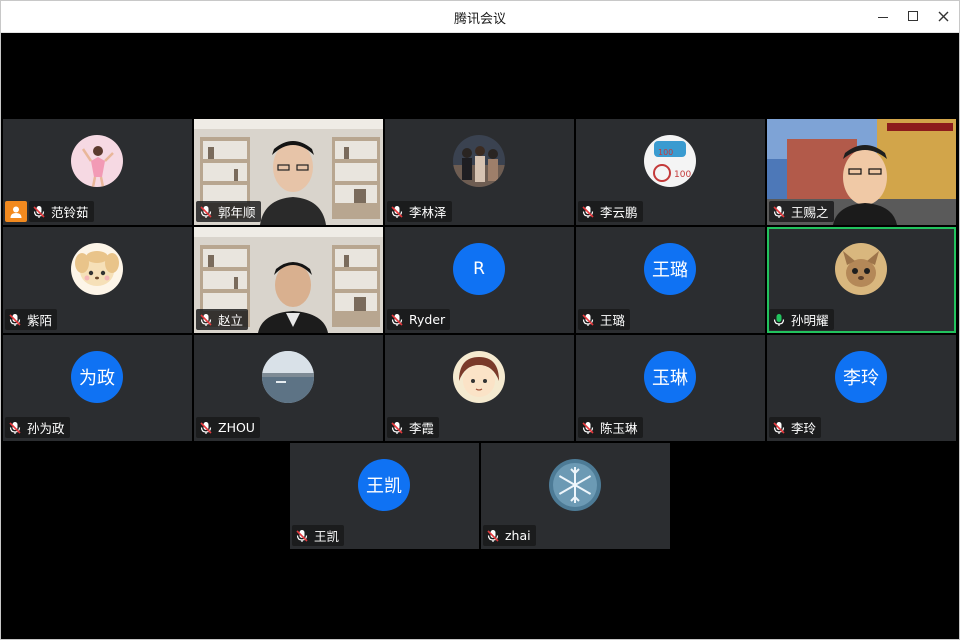  I want to click on name-label: 王赐之, so click(801, 211).